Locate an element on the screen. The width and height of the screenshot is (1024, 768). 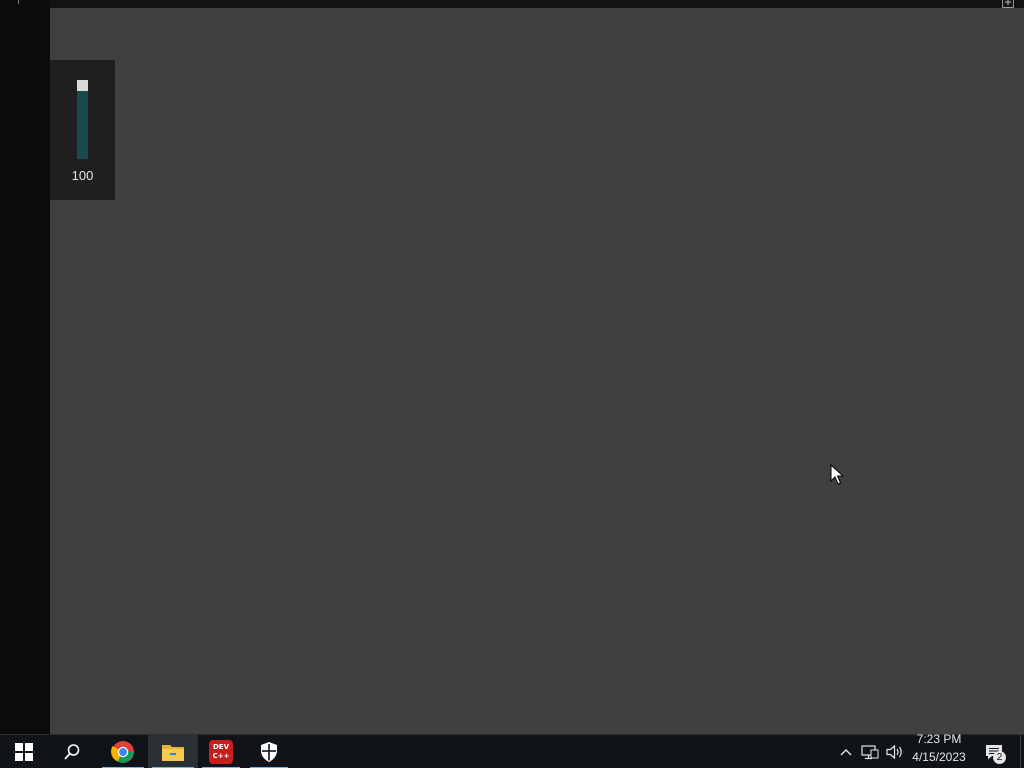
taskbar-file-explorer-button is located at coordinates (173, 751).